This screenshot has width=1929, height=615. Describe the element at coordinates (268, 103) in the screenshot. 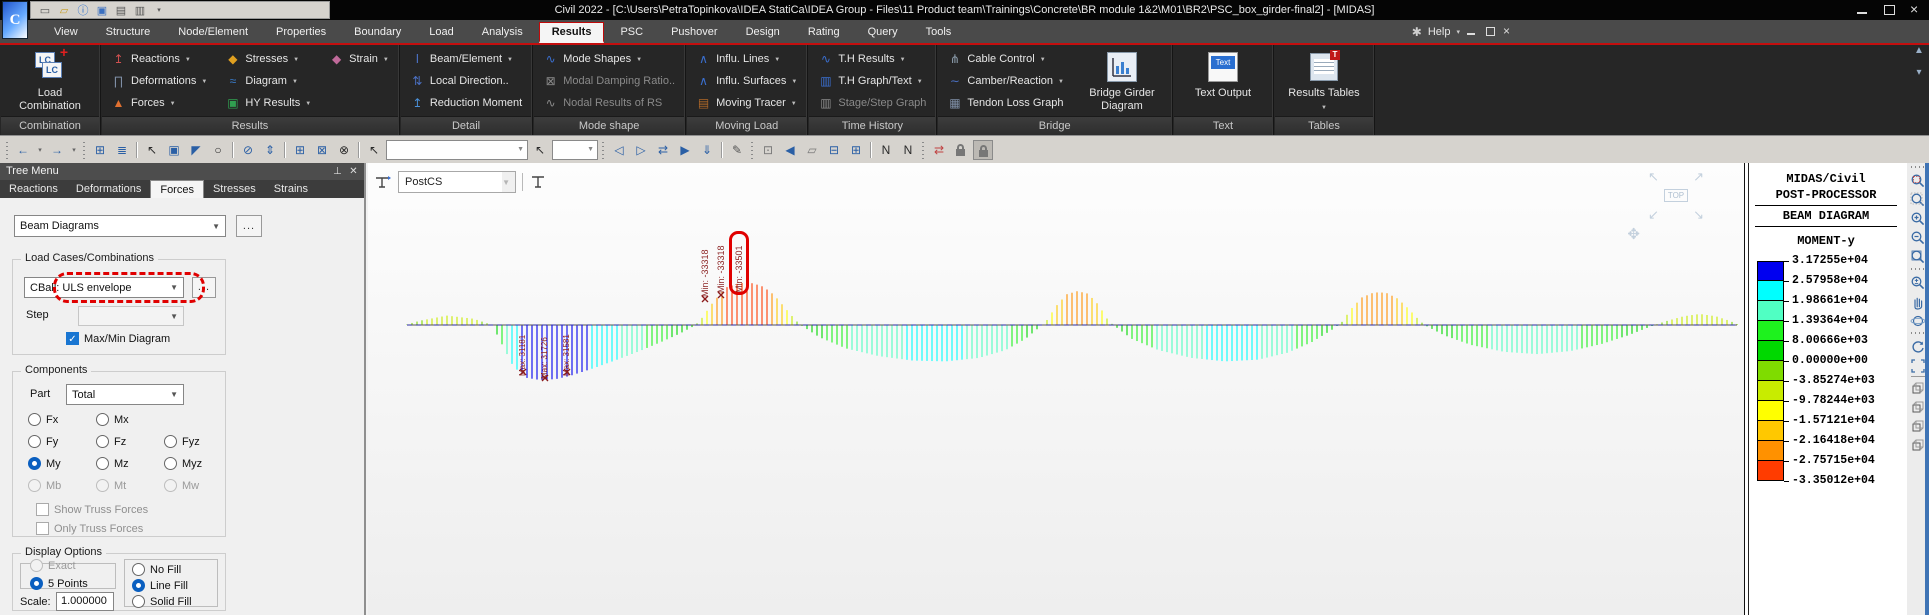

I see `ribbon-item-hy-results: ▣ HY Results ▼` at that location.